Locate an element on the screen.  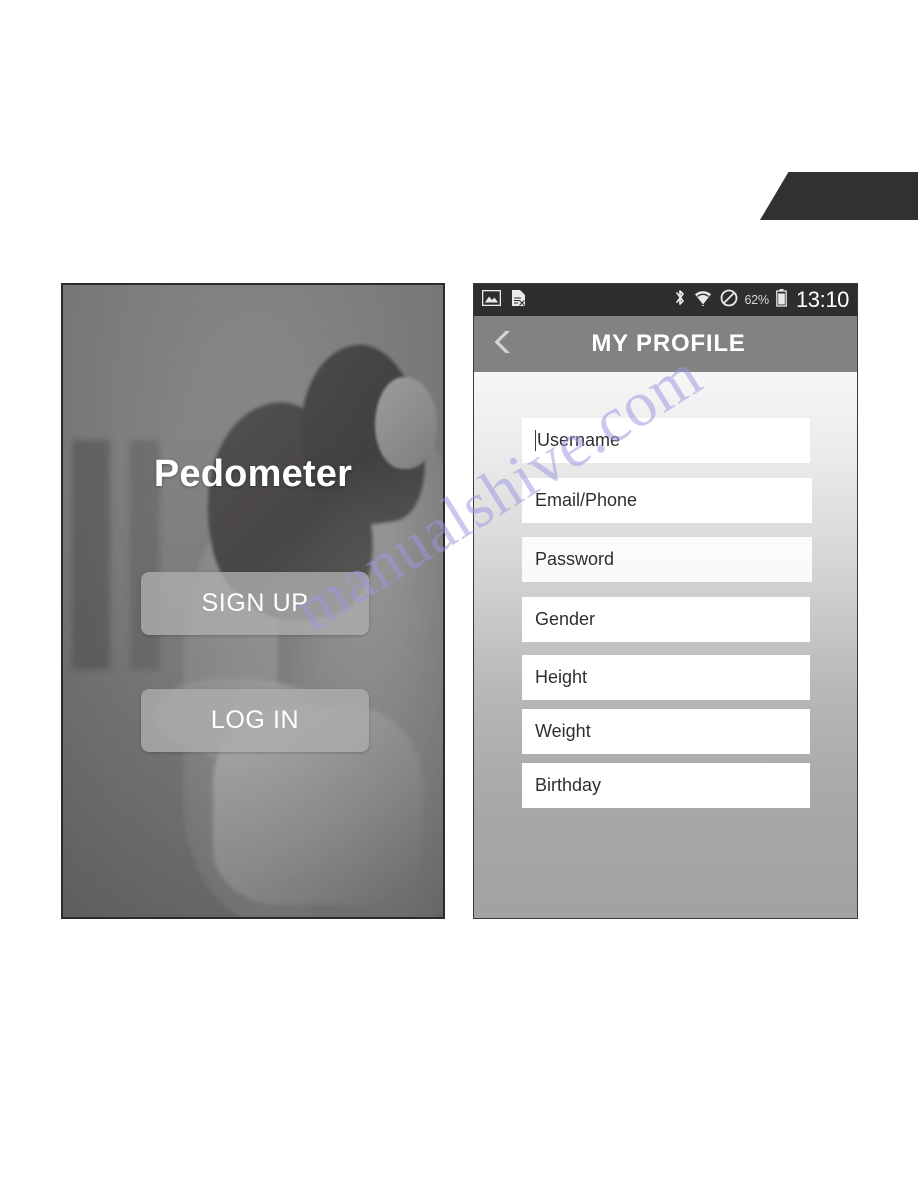
chevron-left-icon is located at coordinates (503, 344).